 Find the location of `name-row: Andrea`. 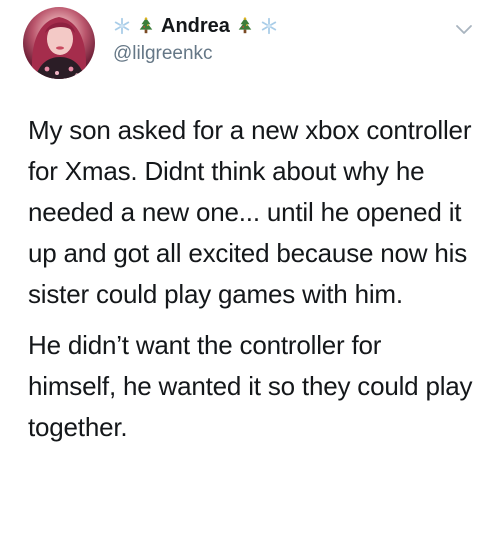

name-row: Andrea is located at coordinates (195, 26).